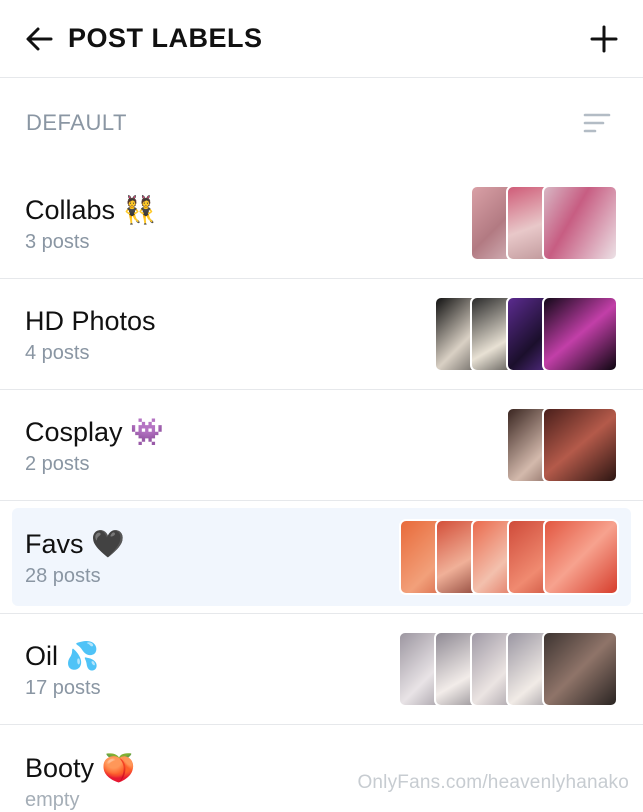  I want to click on label-text: Collabs 👯 3 posts, so click(90, 223).